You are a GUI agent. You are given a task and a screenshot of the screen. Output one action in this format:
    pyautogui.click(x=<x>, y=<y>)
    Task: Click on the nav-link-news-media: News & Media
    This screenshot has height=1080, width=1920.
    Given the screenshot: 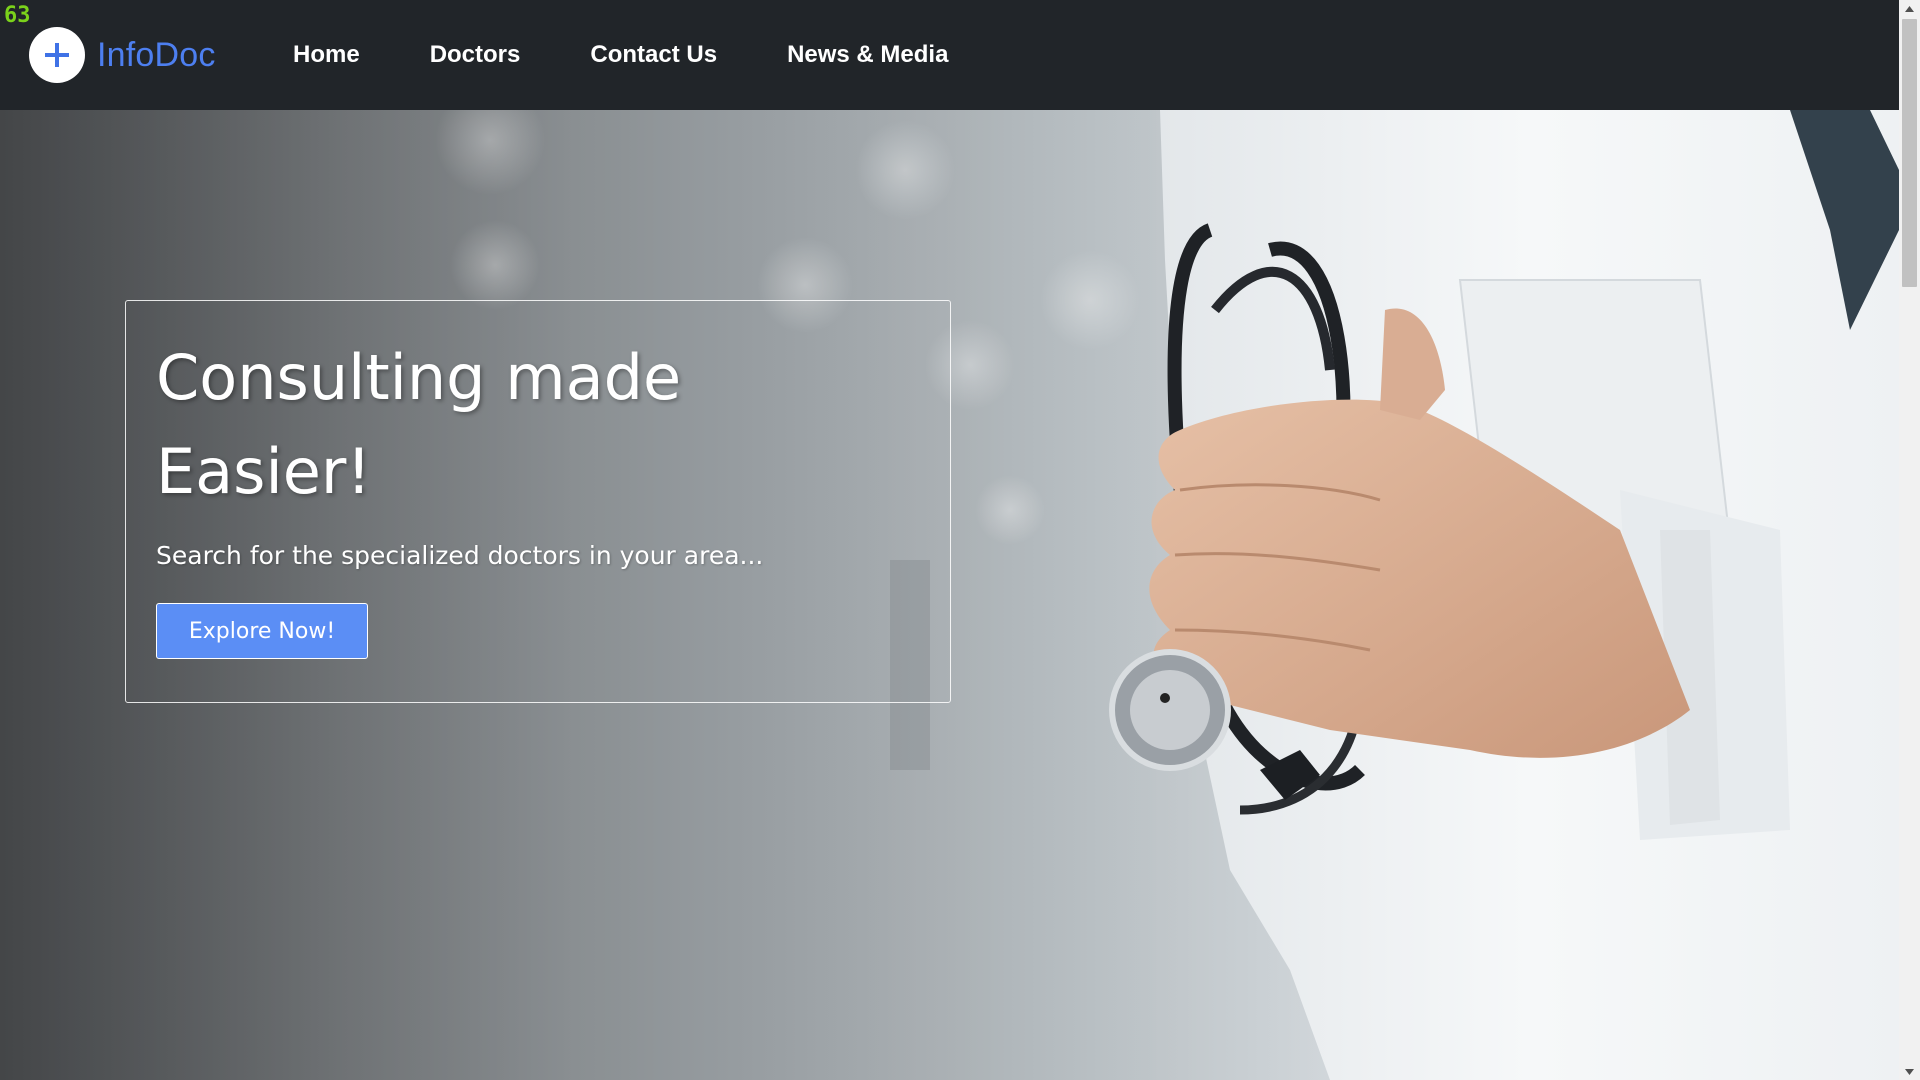 What is the action you would take?
    pyautogui.click(x=867, y=55)
    